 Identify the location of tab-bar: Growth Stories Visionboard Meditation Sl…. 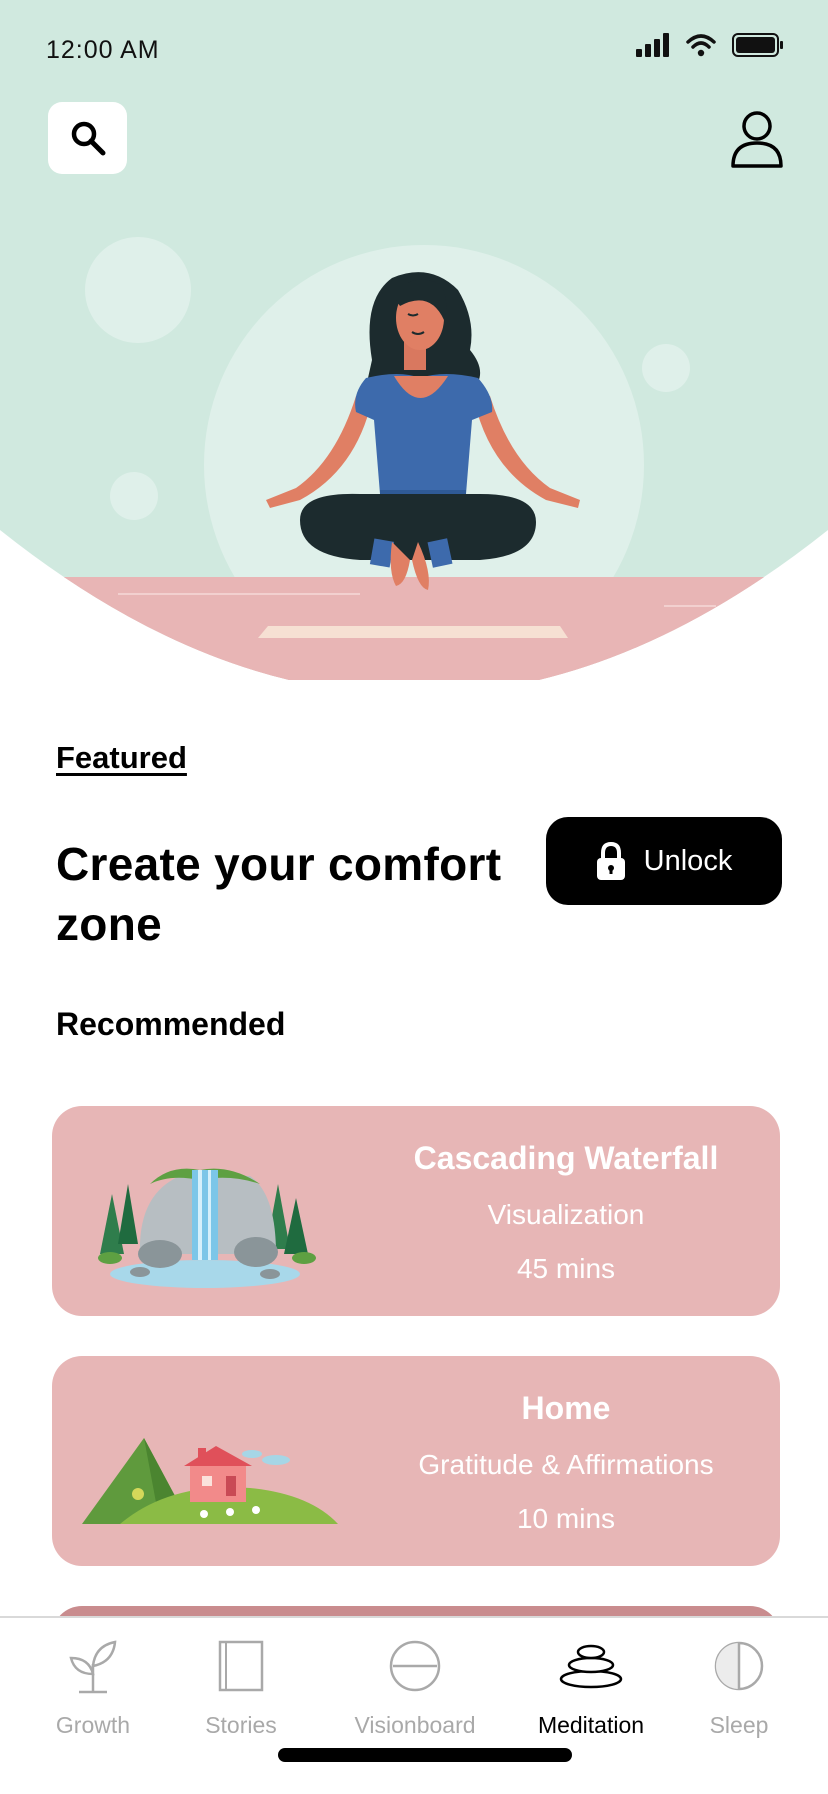
(414, 1705).